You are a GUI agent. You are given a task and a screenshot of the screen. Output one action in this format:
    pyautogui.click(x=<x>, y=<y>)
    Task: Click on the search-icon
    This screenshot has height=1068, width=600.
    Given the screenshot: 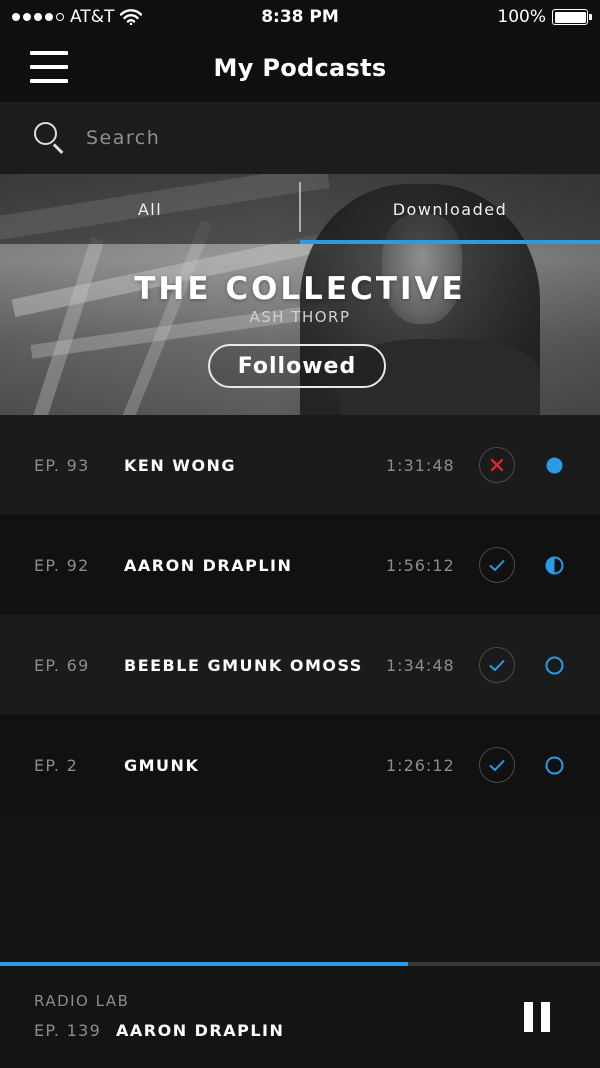 What is the action you would take?
    pyautogui.click(x=50, y=138)
    